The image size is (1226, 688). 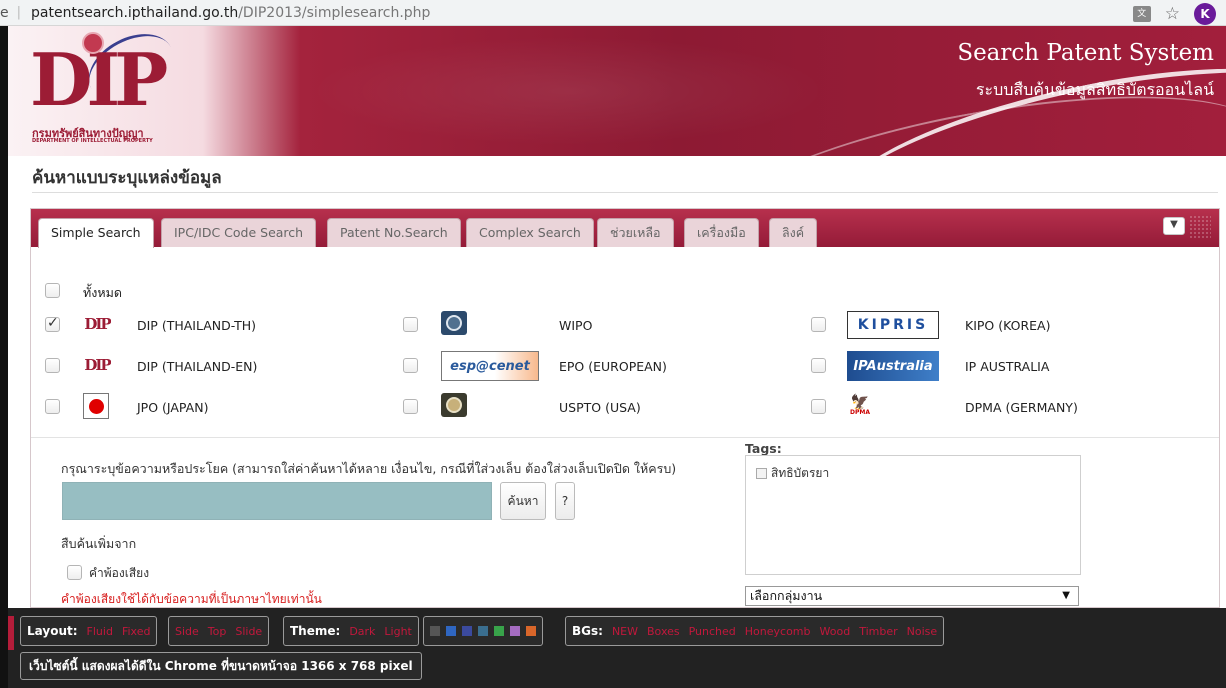 What do you see at coordinates (625, 437) in the screenshot?
I see `divider` at bounding box center [625, 437].